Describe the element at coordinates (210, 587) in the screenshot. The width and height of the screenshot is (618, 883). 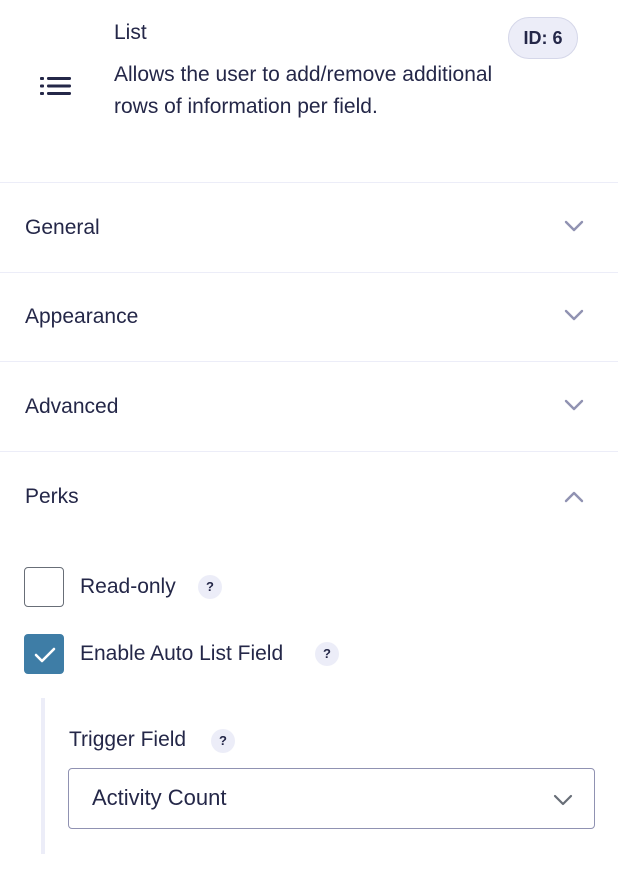
I see `read-only-help-icon: ?` at that location.